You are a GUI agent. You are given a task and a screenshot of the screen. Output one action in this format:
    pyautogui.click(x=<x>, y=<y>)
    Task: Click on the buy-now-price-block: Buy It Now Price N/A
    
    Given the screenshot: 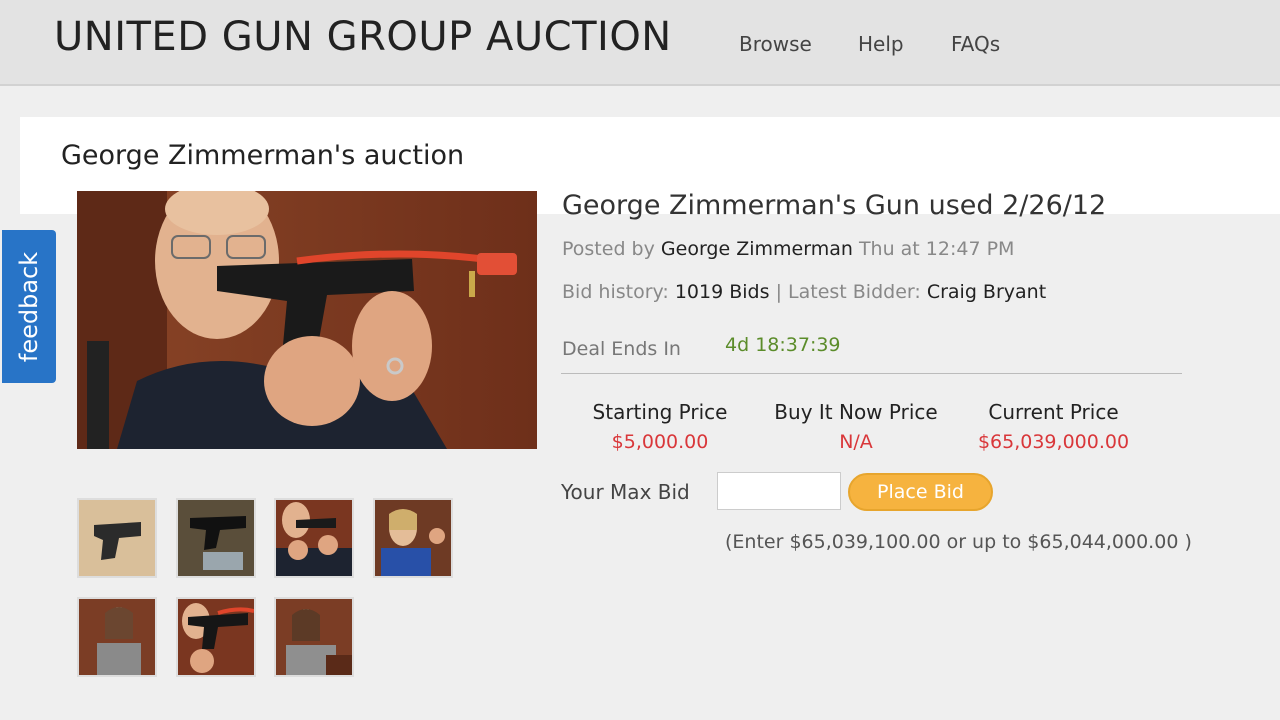 What is the action you would take?
    pyautogui.click(x=856, y=426)
    